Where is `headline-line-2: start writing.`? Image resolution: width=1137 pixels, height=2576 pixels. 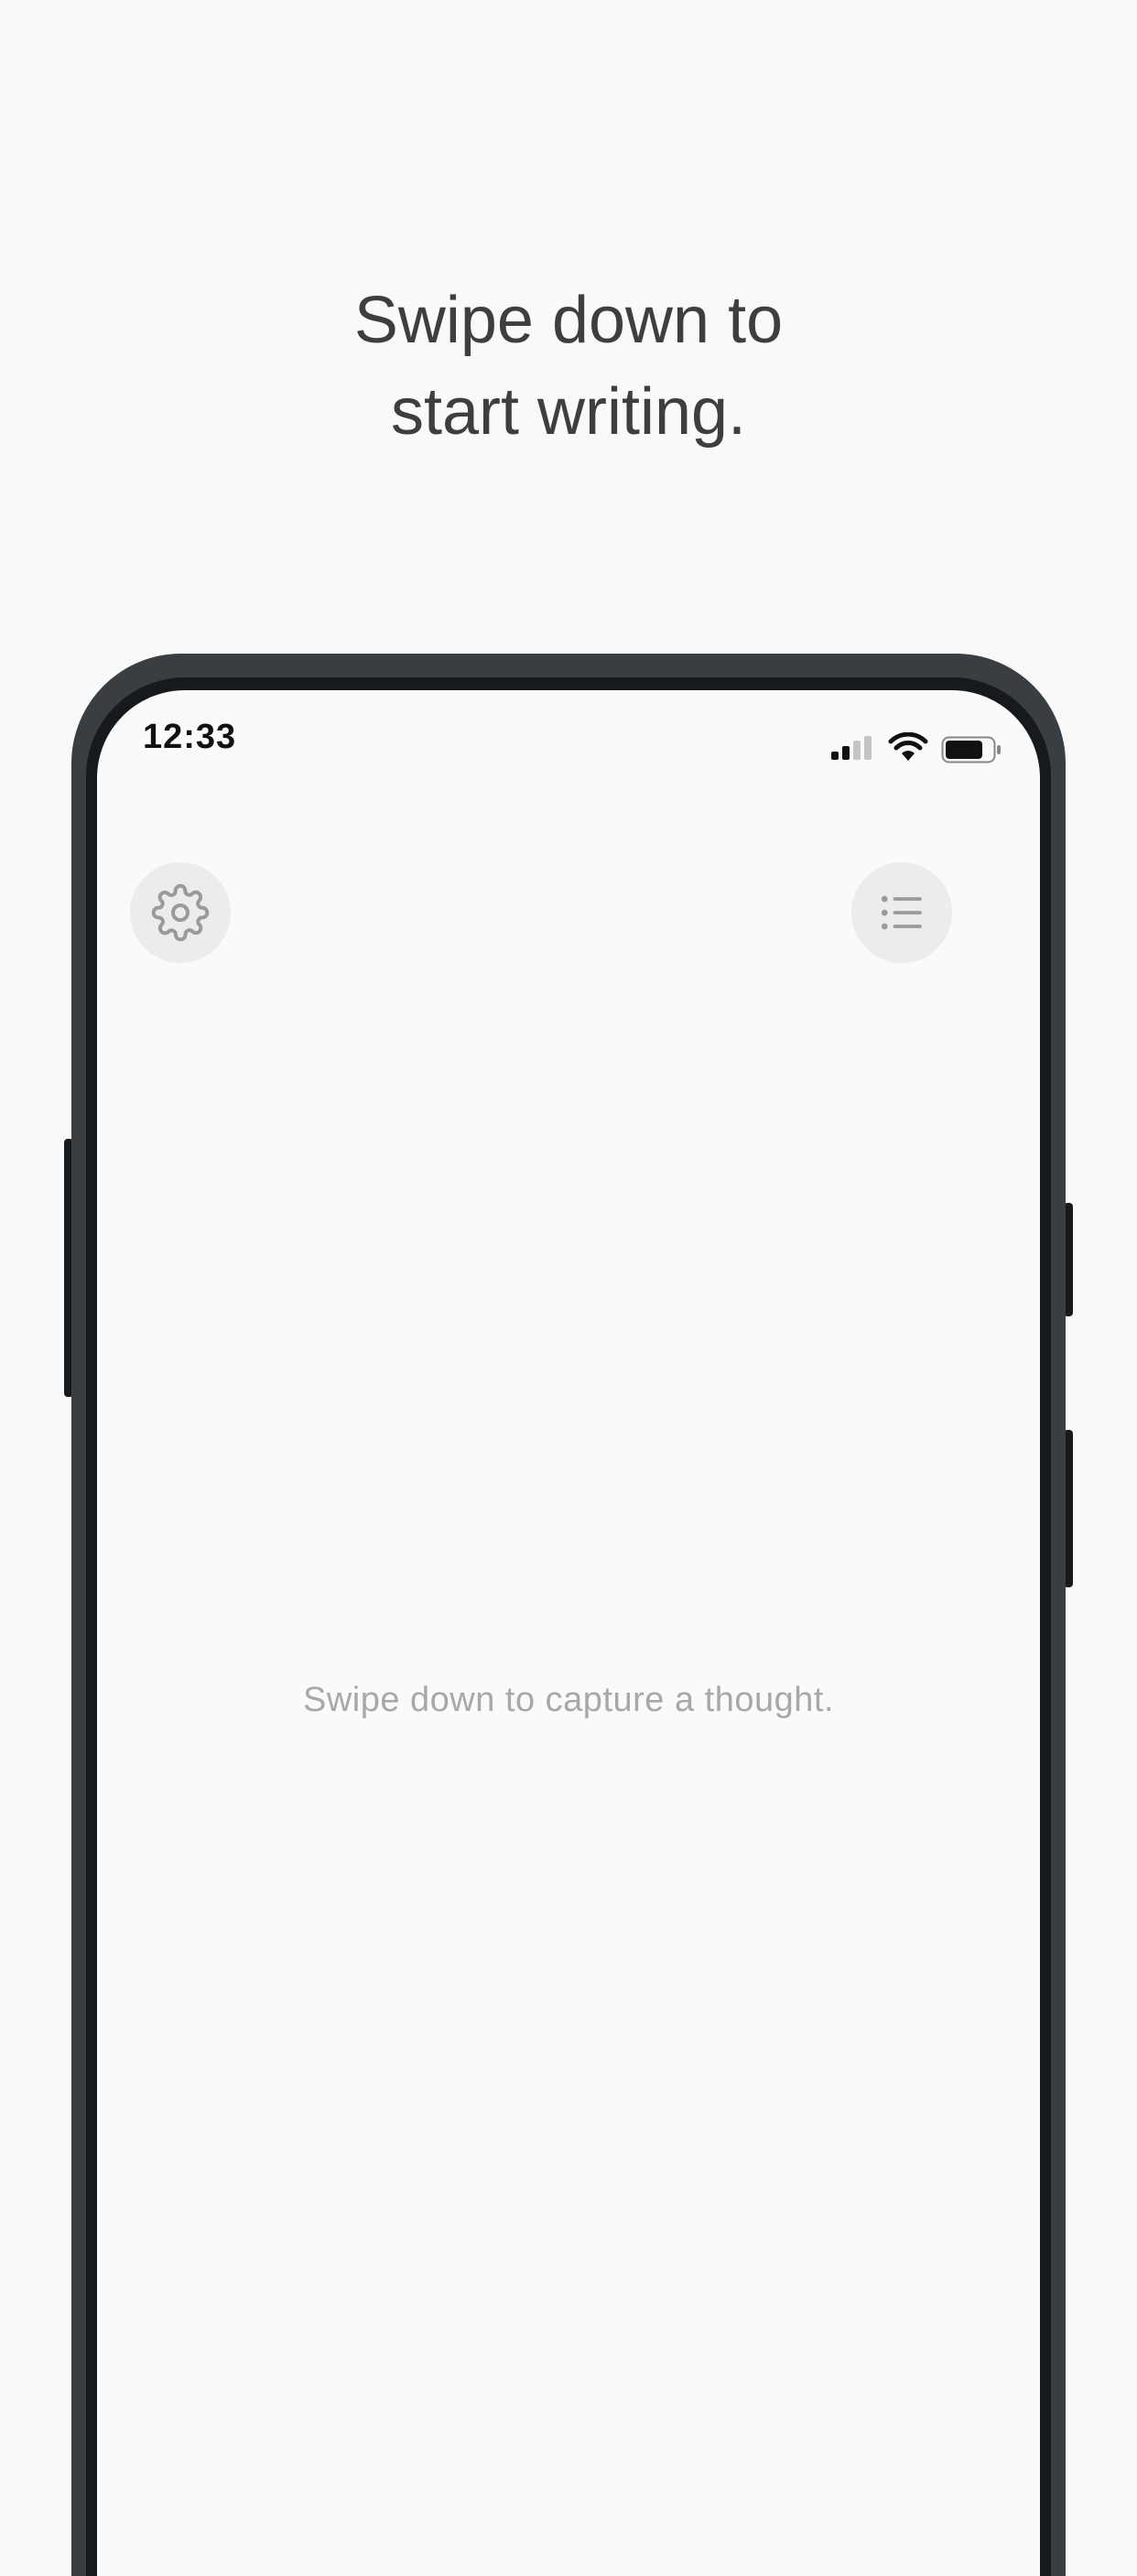 headline-line-2: start writing. is located at coordinates (568, 412).